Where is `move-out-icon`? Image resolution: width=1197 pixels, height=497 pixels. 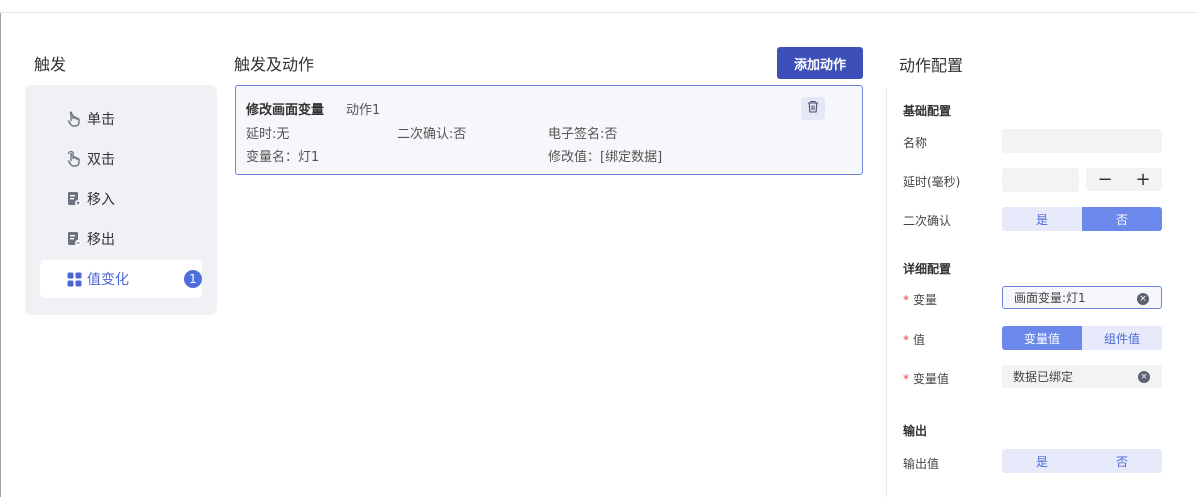 move-out-icon is located at coordinates (74, 239).